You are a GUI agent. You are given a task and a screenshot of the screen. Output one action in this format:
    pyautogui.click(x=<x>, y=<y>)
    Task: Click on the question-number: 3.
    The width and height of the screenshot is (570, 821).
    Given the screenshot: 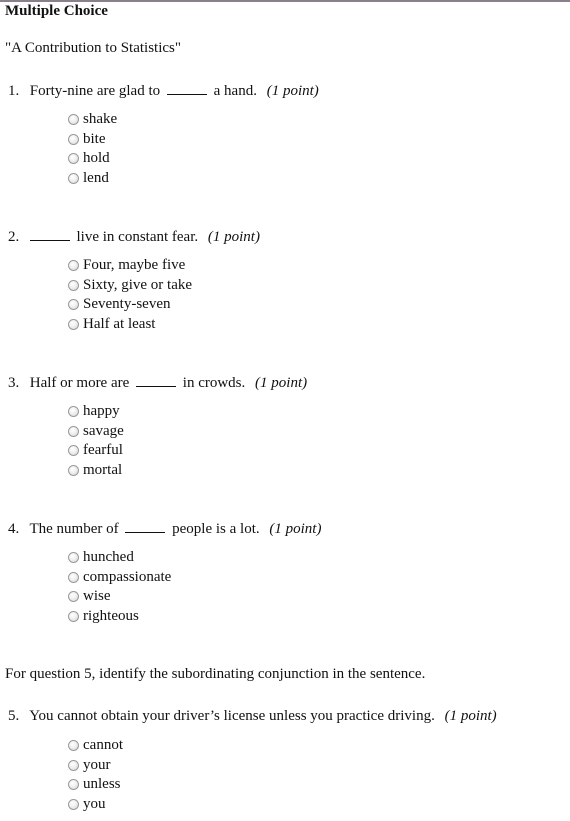 What is the action you would take?
    pyautogui.click(x=14, y=383)
    